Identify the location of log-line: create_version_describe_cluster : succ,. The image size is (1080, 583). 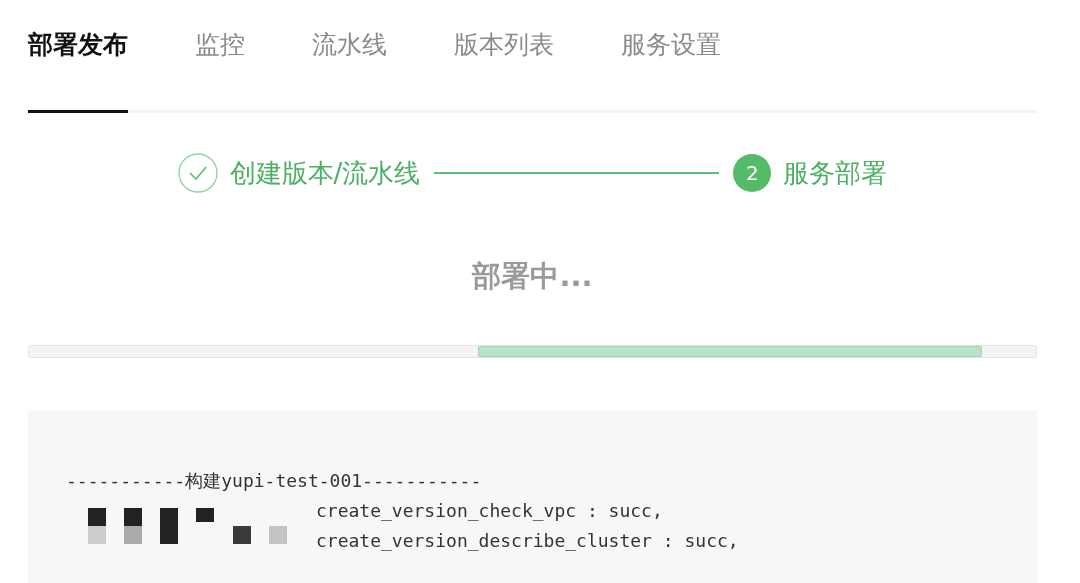
(527, 540).